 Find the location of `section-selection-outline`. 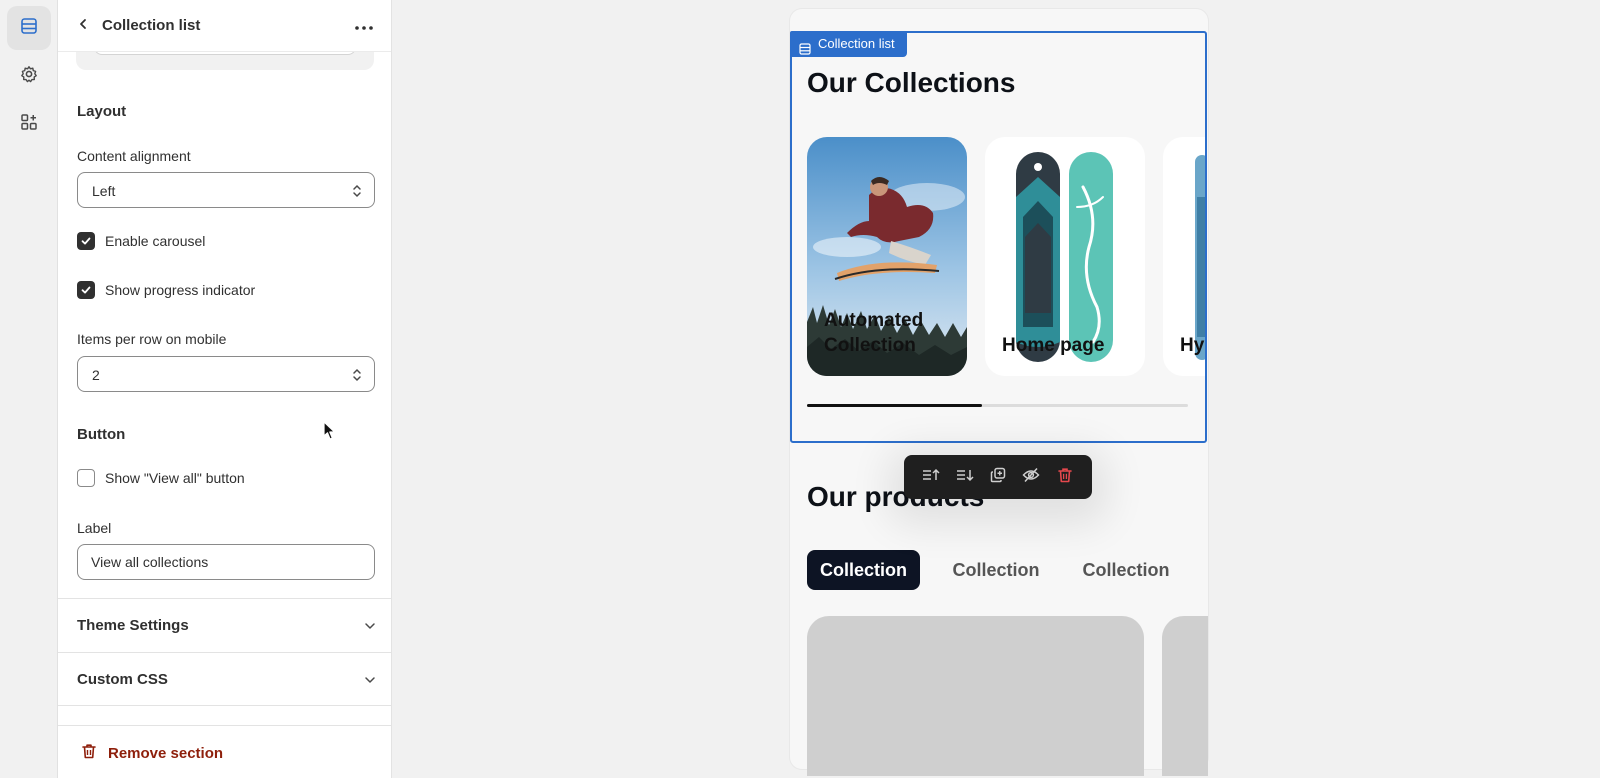

section-selection-outline is located at coordinates (998, 237).